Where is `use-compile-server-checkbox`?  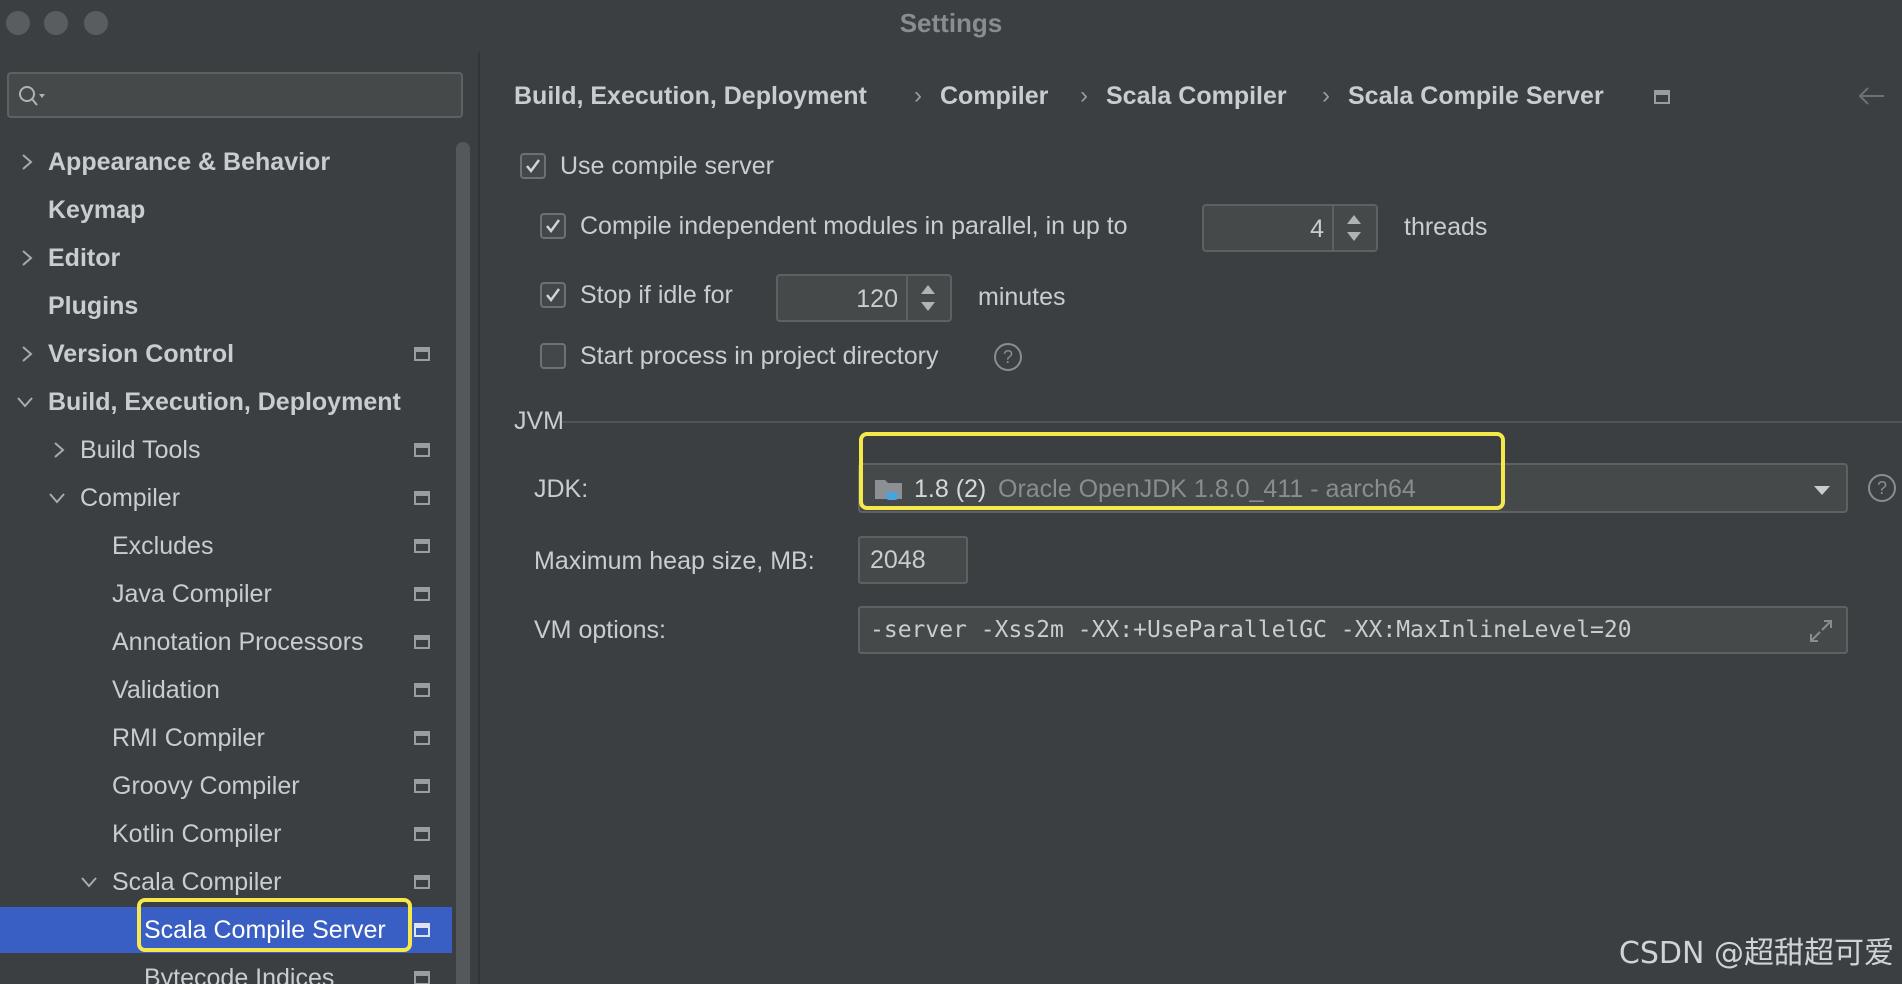
use-compile-server-checkbox is located at coordinates (533, 166).